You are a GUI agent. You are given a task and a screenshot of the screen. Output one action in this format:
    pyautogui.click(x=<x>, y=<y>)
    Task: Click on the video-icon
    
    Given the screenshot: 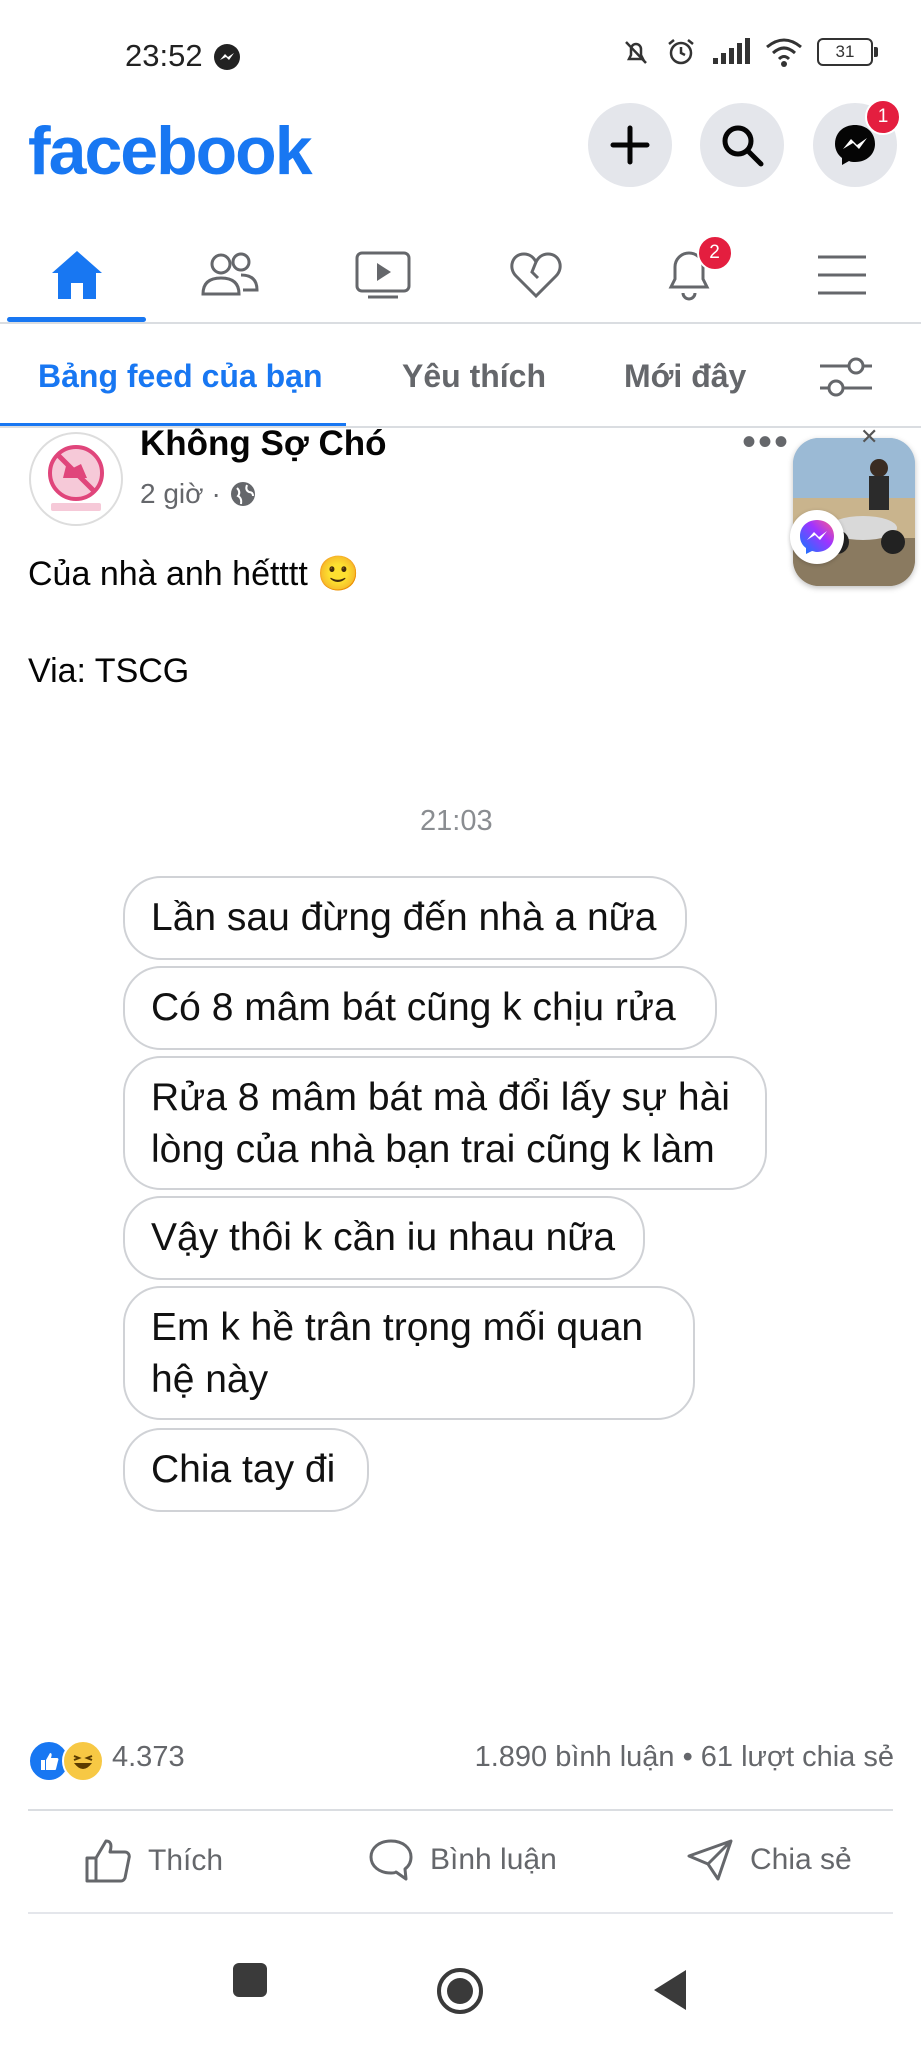 What is the action you would take?
    pyautogui.click(x=382, y=275)
    